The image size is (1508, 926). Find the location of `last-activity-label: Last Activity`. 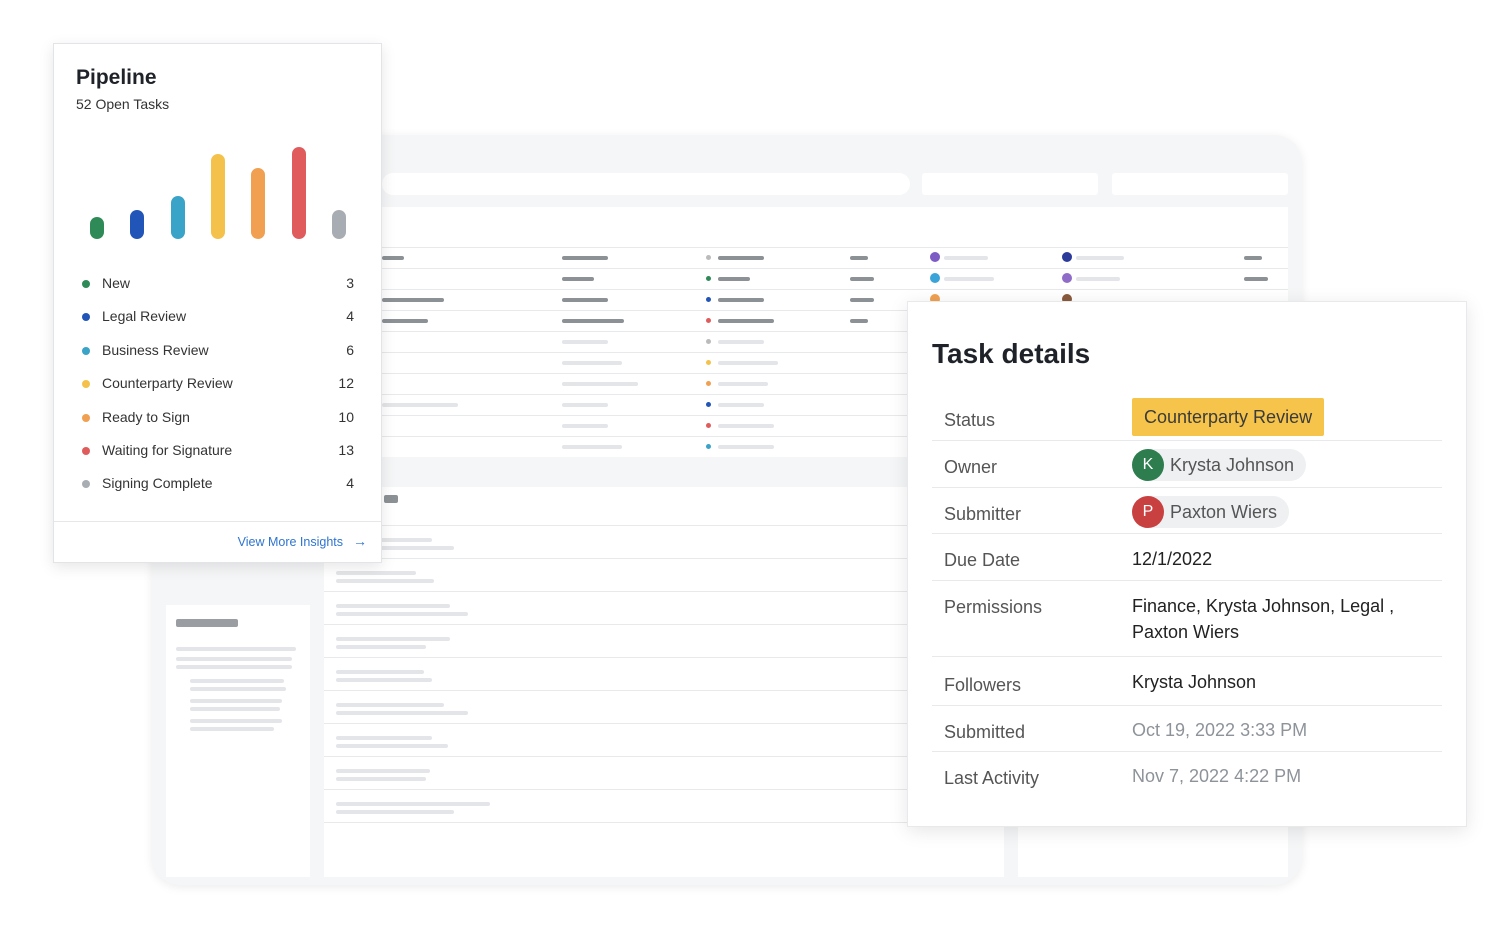

last-activity-label: Last Activity is located at coordinates (992, 778).